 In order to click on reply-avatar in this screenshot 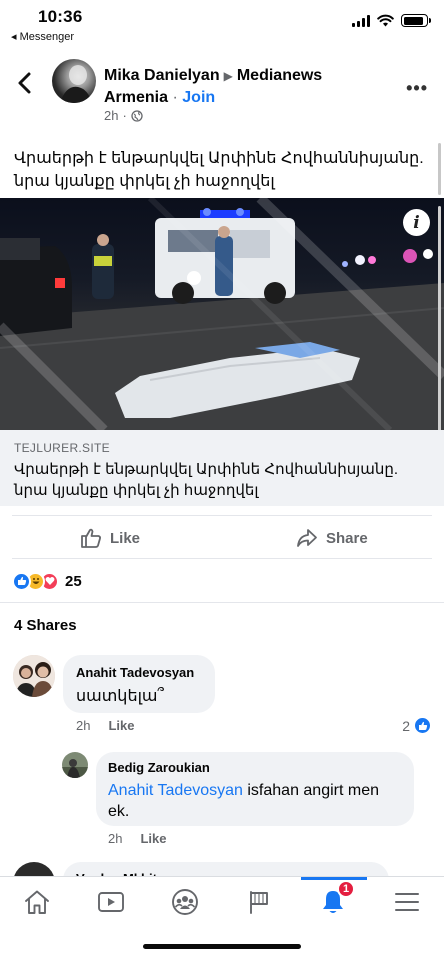, I will do `click(75, 765)`.